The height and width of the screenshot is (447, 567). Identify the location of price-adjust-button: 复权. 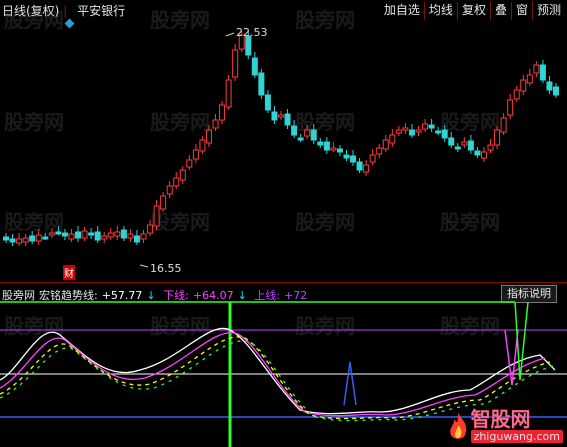
(473, 11).